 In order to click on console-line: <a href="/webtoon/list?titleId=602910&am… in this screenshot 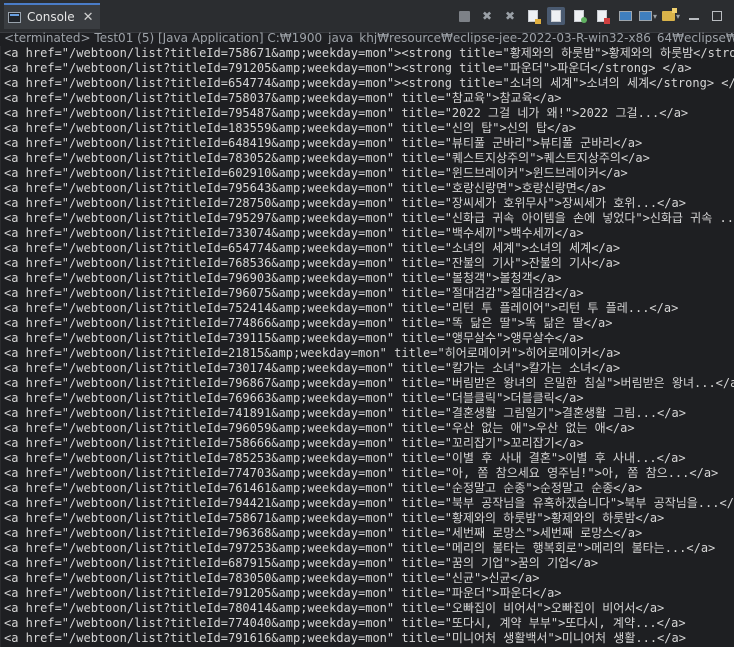, I will do `click(316, 173)`.